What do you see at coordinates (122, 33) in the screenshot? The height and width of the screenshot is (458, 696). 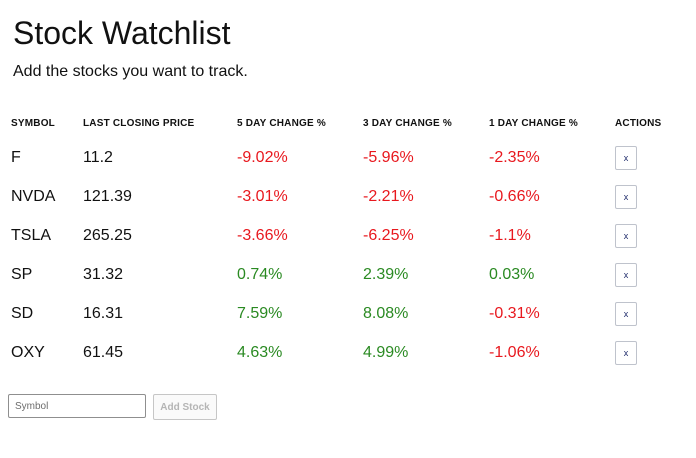 I see `page-title: Stock Watchlist` at bounding box center [122, 33].